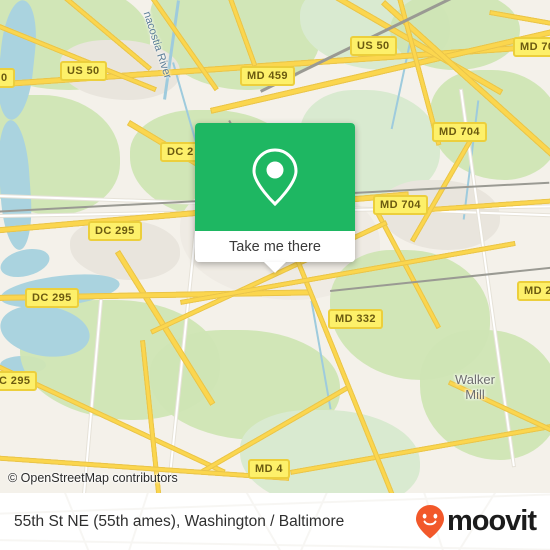  What do you see at coordinates (459, 132) in the screenshot?
I see `shield-md-704-upper: MD 704` at bounding box center [459, 132].